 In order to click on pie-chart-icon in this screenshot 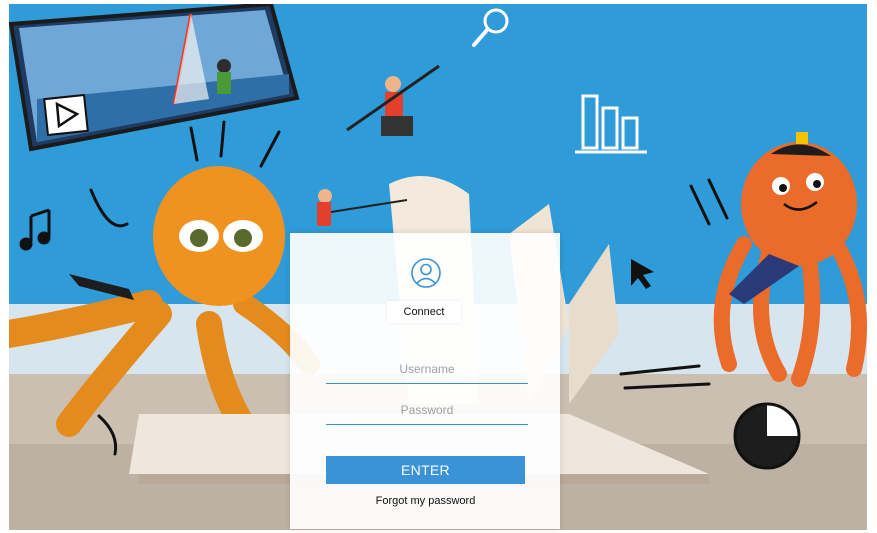, I will do `click(767, 436)`.